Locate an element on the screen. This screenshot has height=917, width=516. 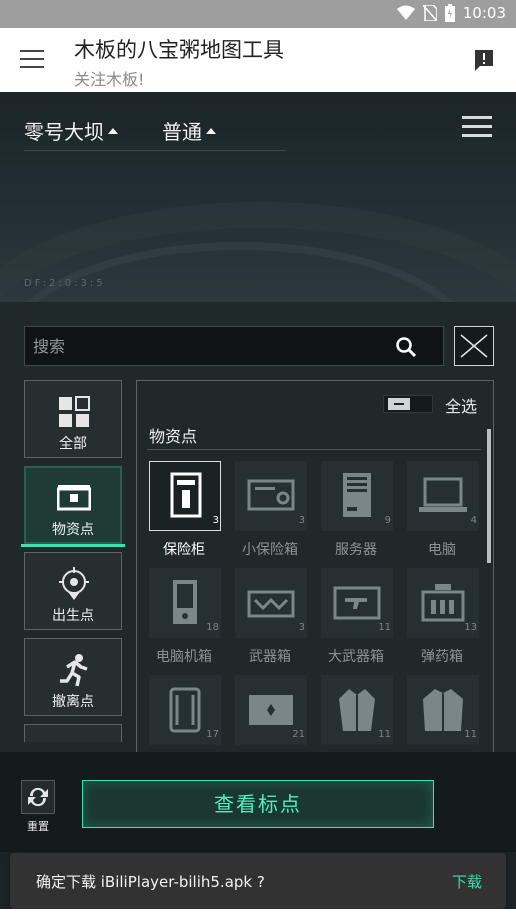
battery-icon is located at coordinates (449, 13).